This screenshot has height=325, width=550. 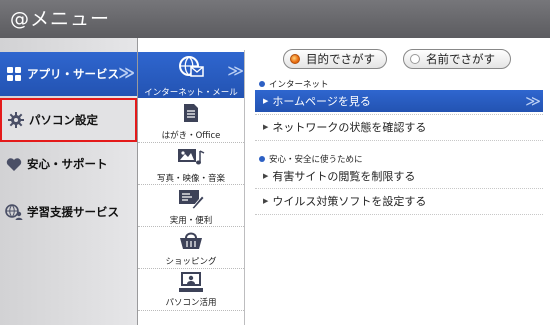 I want to click on search-by-name-label: 名前でさがす, so click(x=460, y=59).